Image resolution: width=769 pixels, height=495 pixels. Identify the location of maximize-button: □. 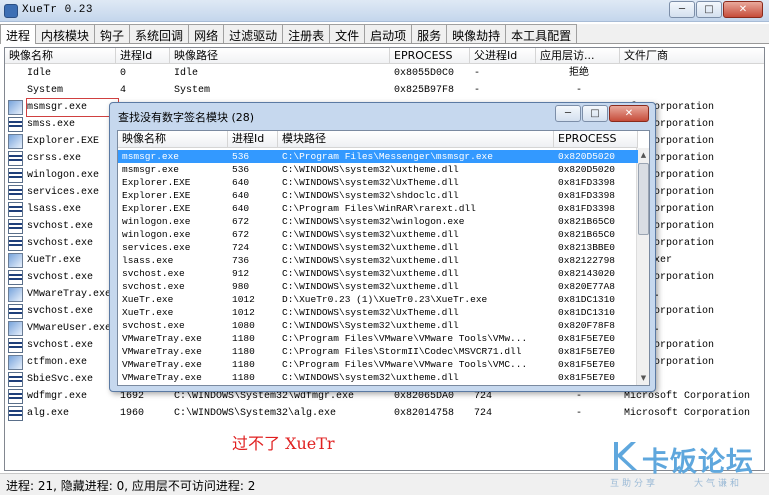
(709, 9).